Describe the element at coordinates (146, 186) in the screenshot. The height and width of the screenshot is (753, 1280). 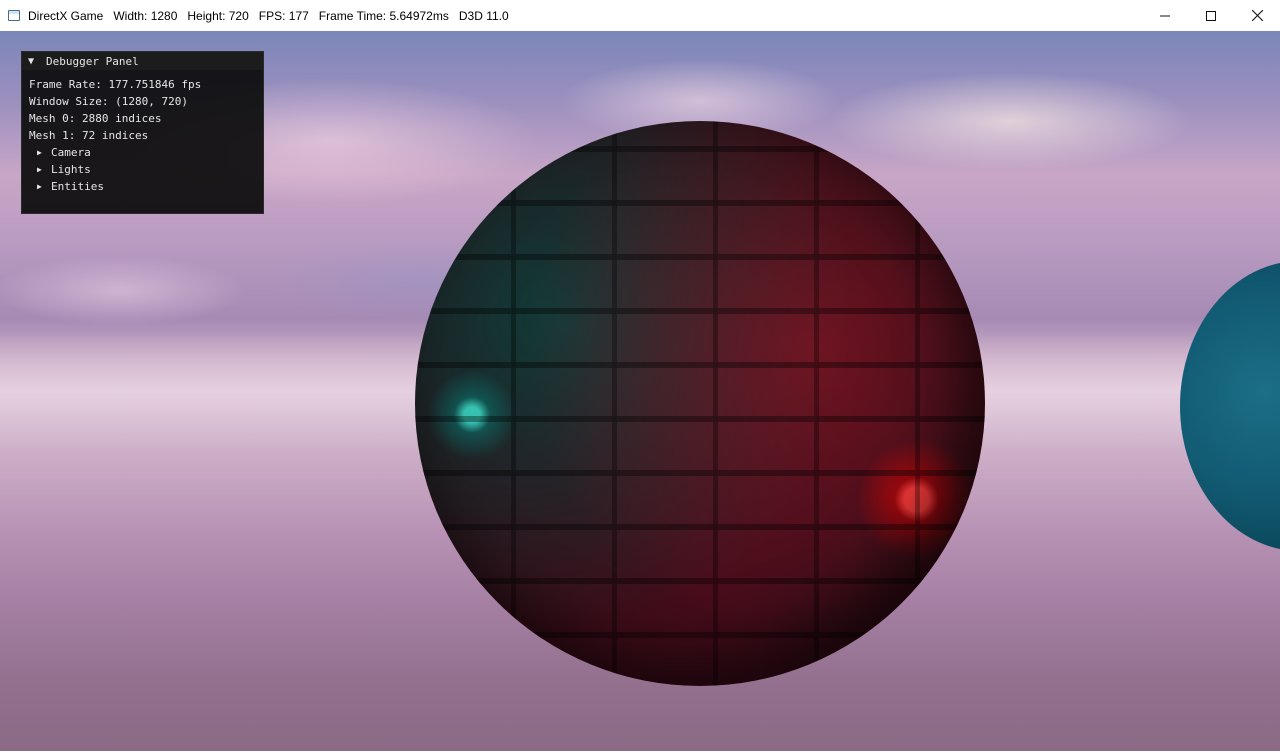
I see `tree-node-entities: ▶ Entities` at that location.